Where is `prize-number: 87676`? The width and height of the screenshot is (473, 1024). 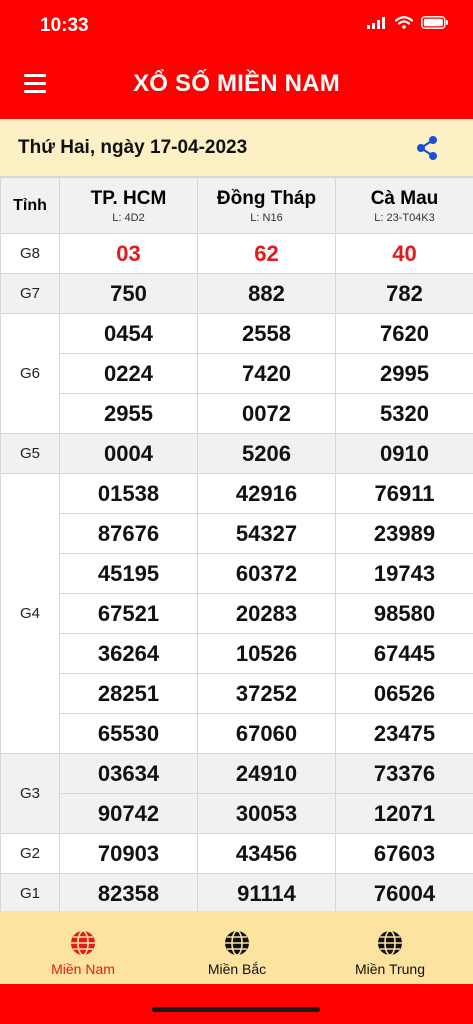 prize-number: 87676 is located at coordinates (128, 533).